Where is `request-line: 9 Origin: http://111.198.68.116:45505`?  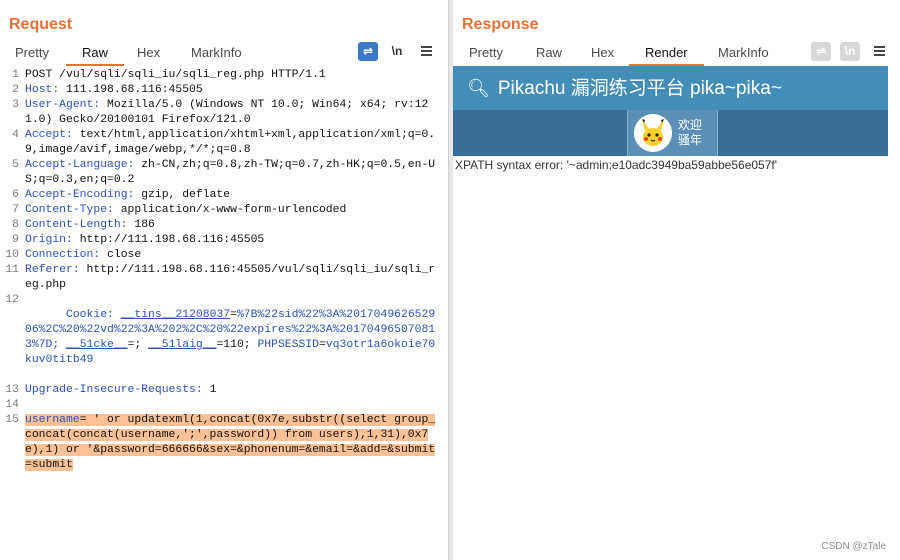 request-line: 9 Origin: http://111.198.68.116:45505 is located at coordinates (220, 240).